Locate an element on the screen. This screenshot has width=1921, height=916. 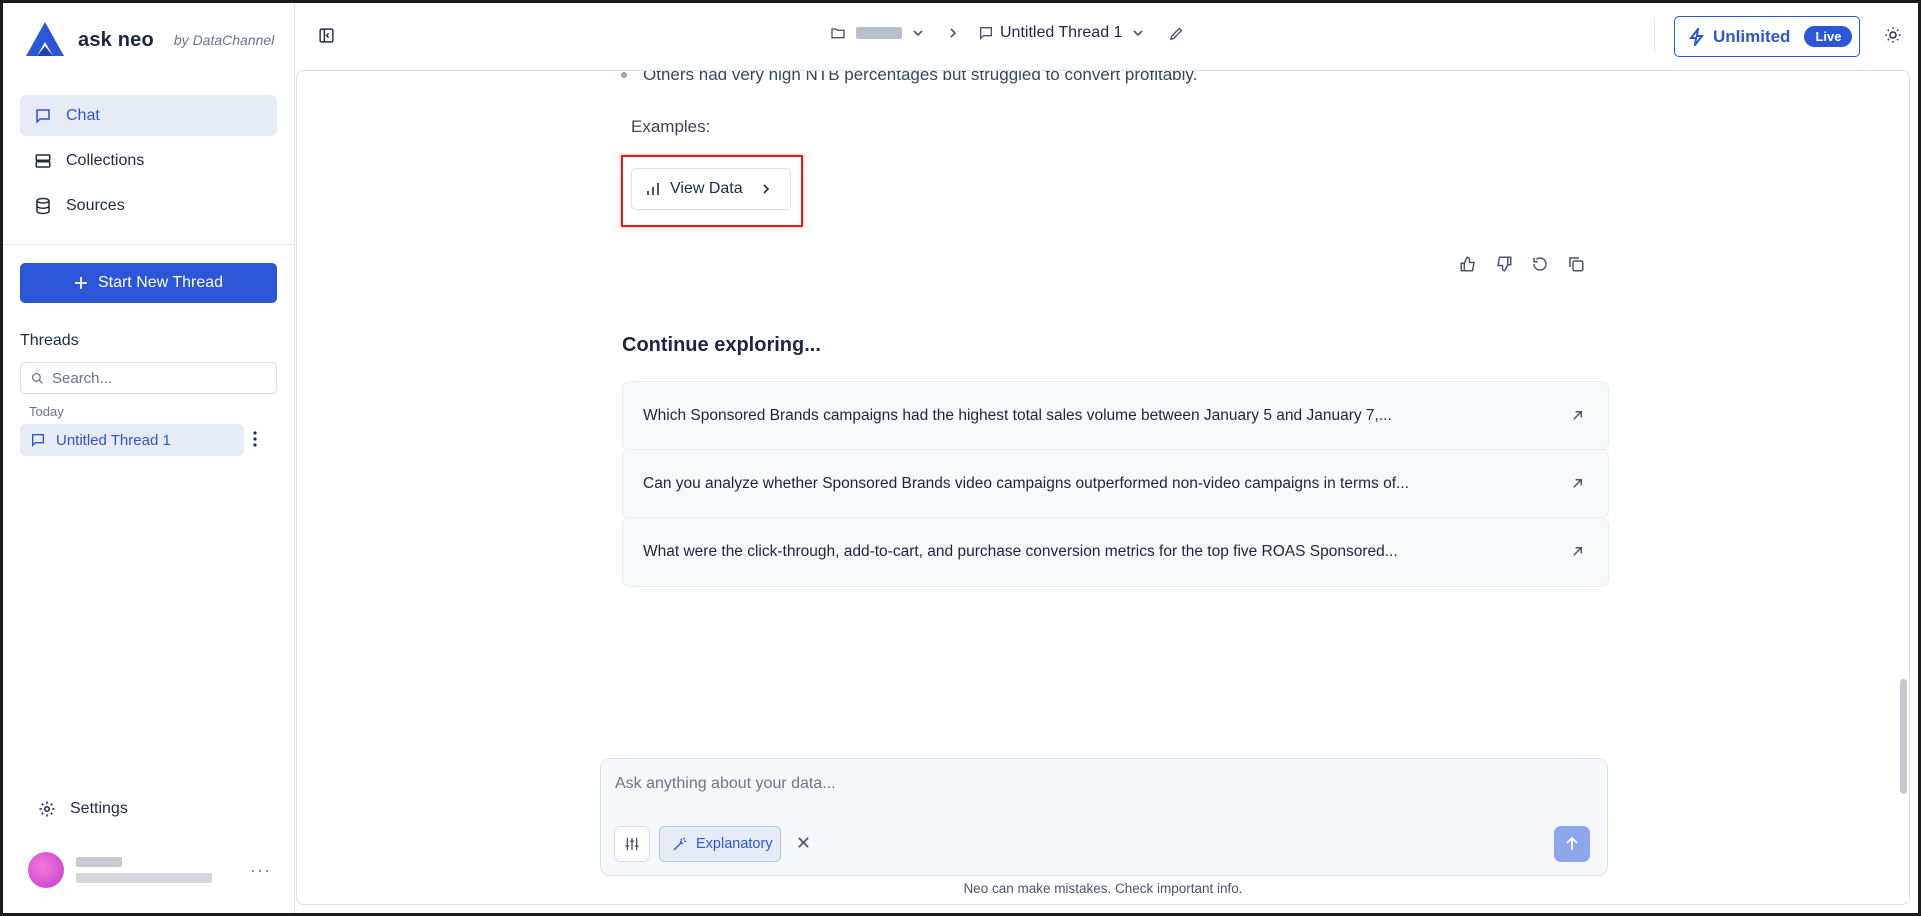
sidebar-item-chat: Chat is located at coordinates (148, 115).